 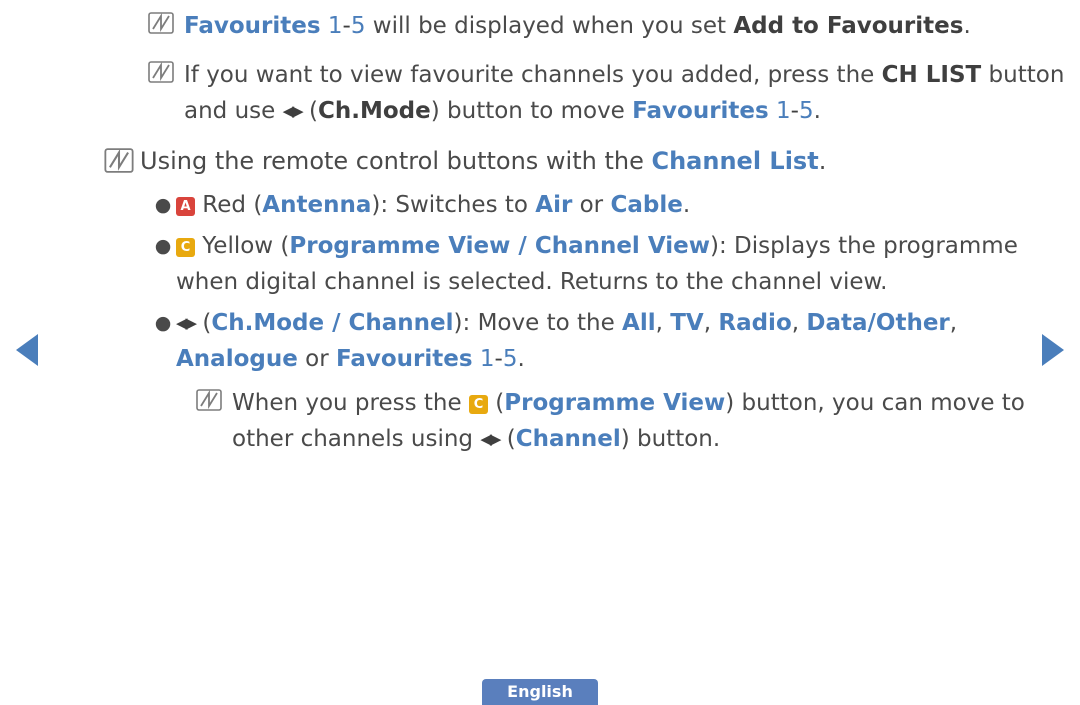 I want to click on text-to-move: ) button to move, so click(x=531, y=111).